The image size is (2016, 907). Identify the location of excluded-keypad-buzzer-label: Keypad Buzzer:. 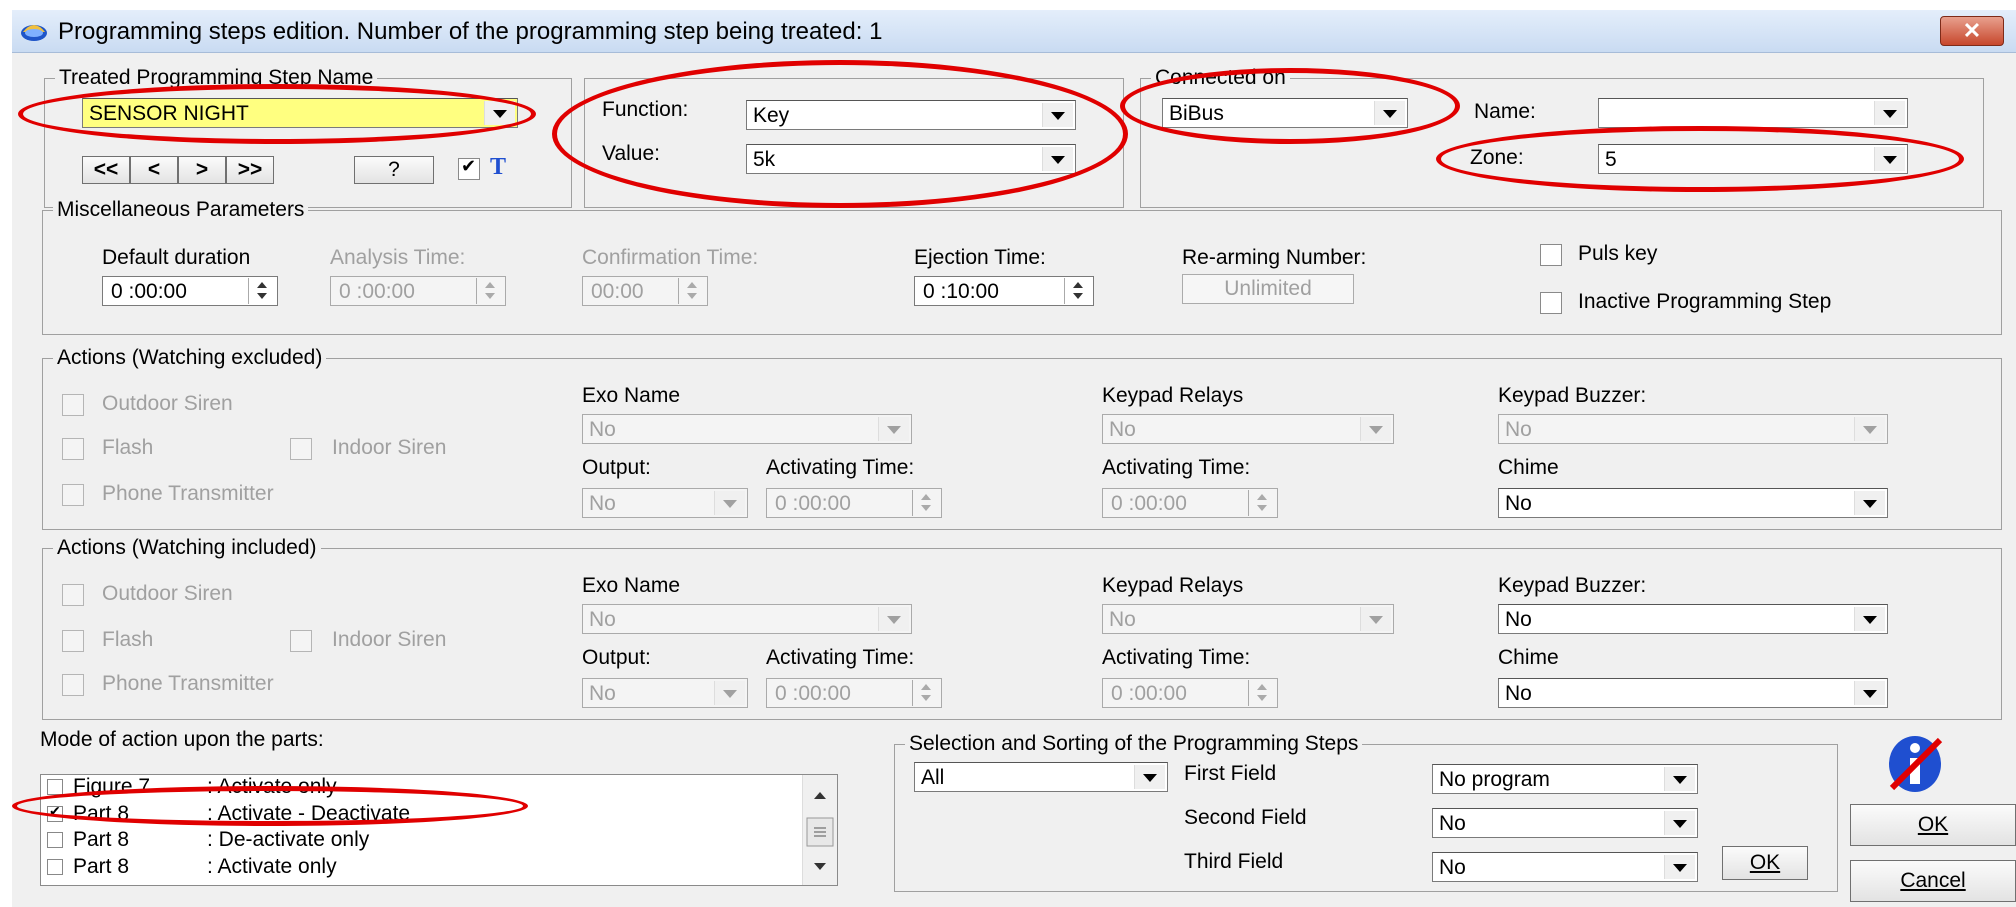
(1572, 395).